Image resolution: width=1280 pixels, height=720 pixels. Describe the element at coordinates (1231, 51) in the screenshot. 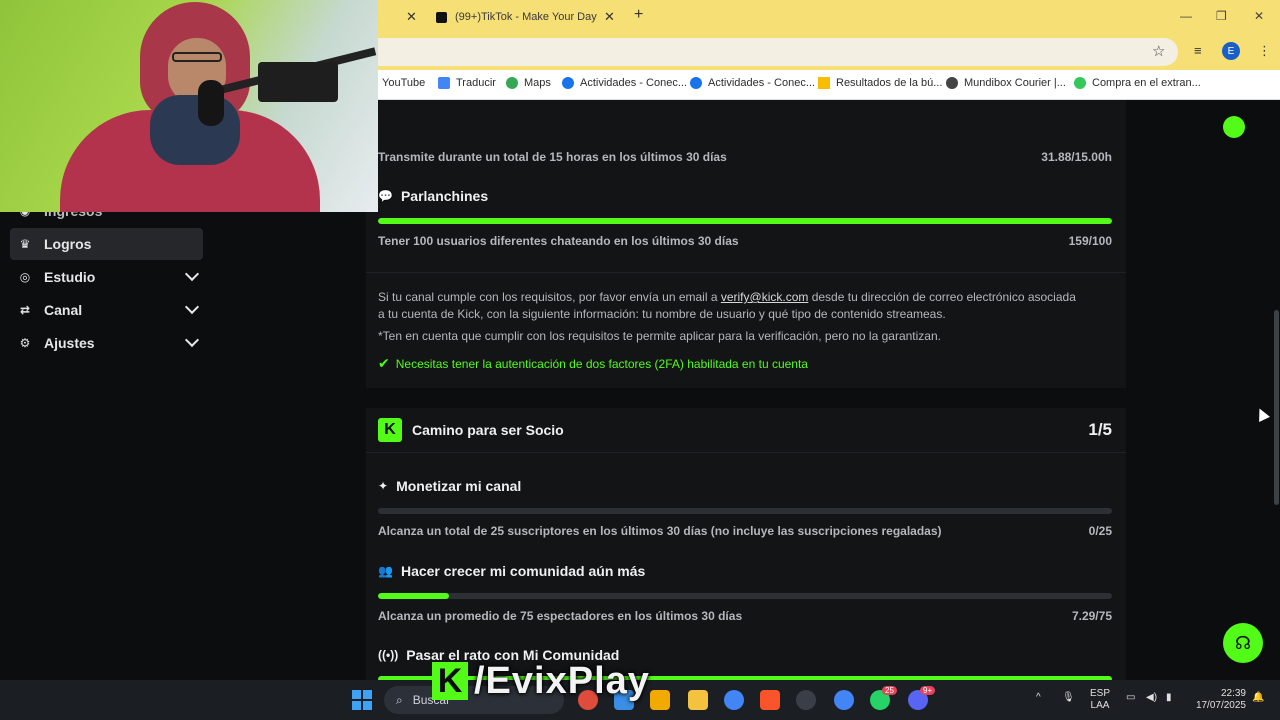

I see `profile-avatar: E` at that location.